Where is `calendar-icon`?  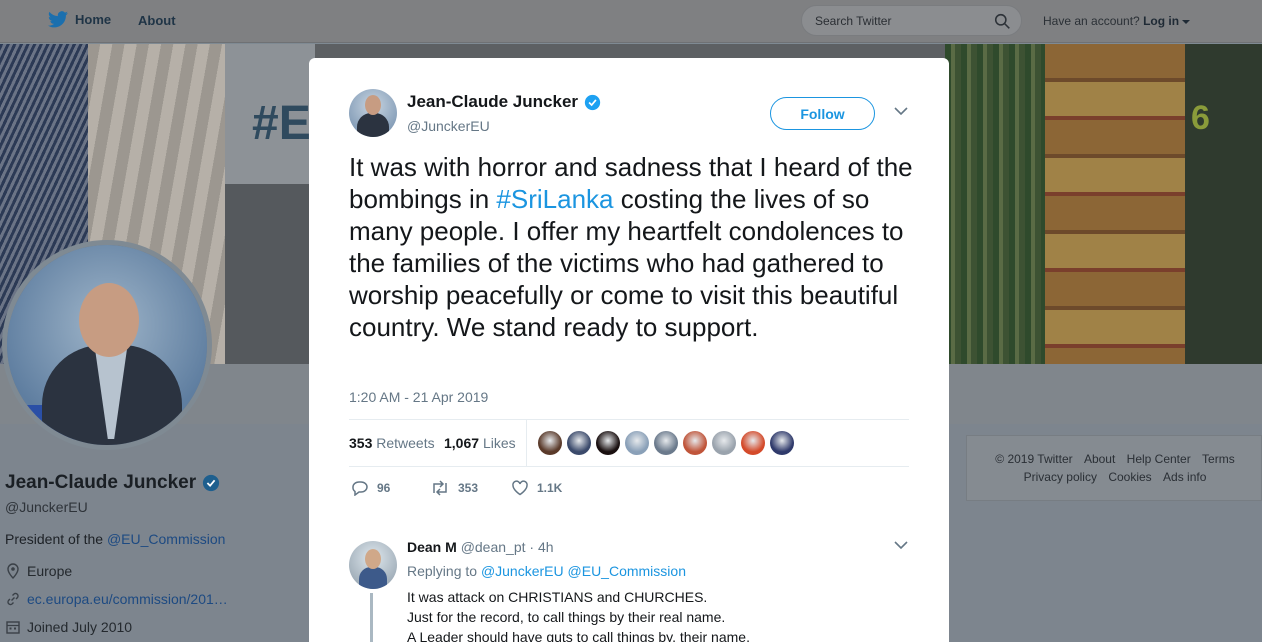
calendar-icon is located at coordinates (13, 627).